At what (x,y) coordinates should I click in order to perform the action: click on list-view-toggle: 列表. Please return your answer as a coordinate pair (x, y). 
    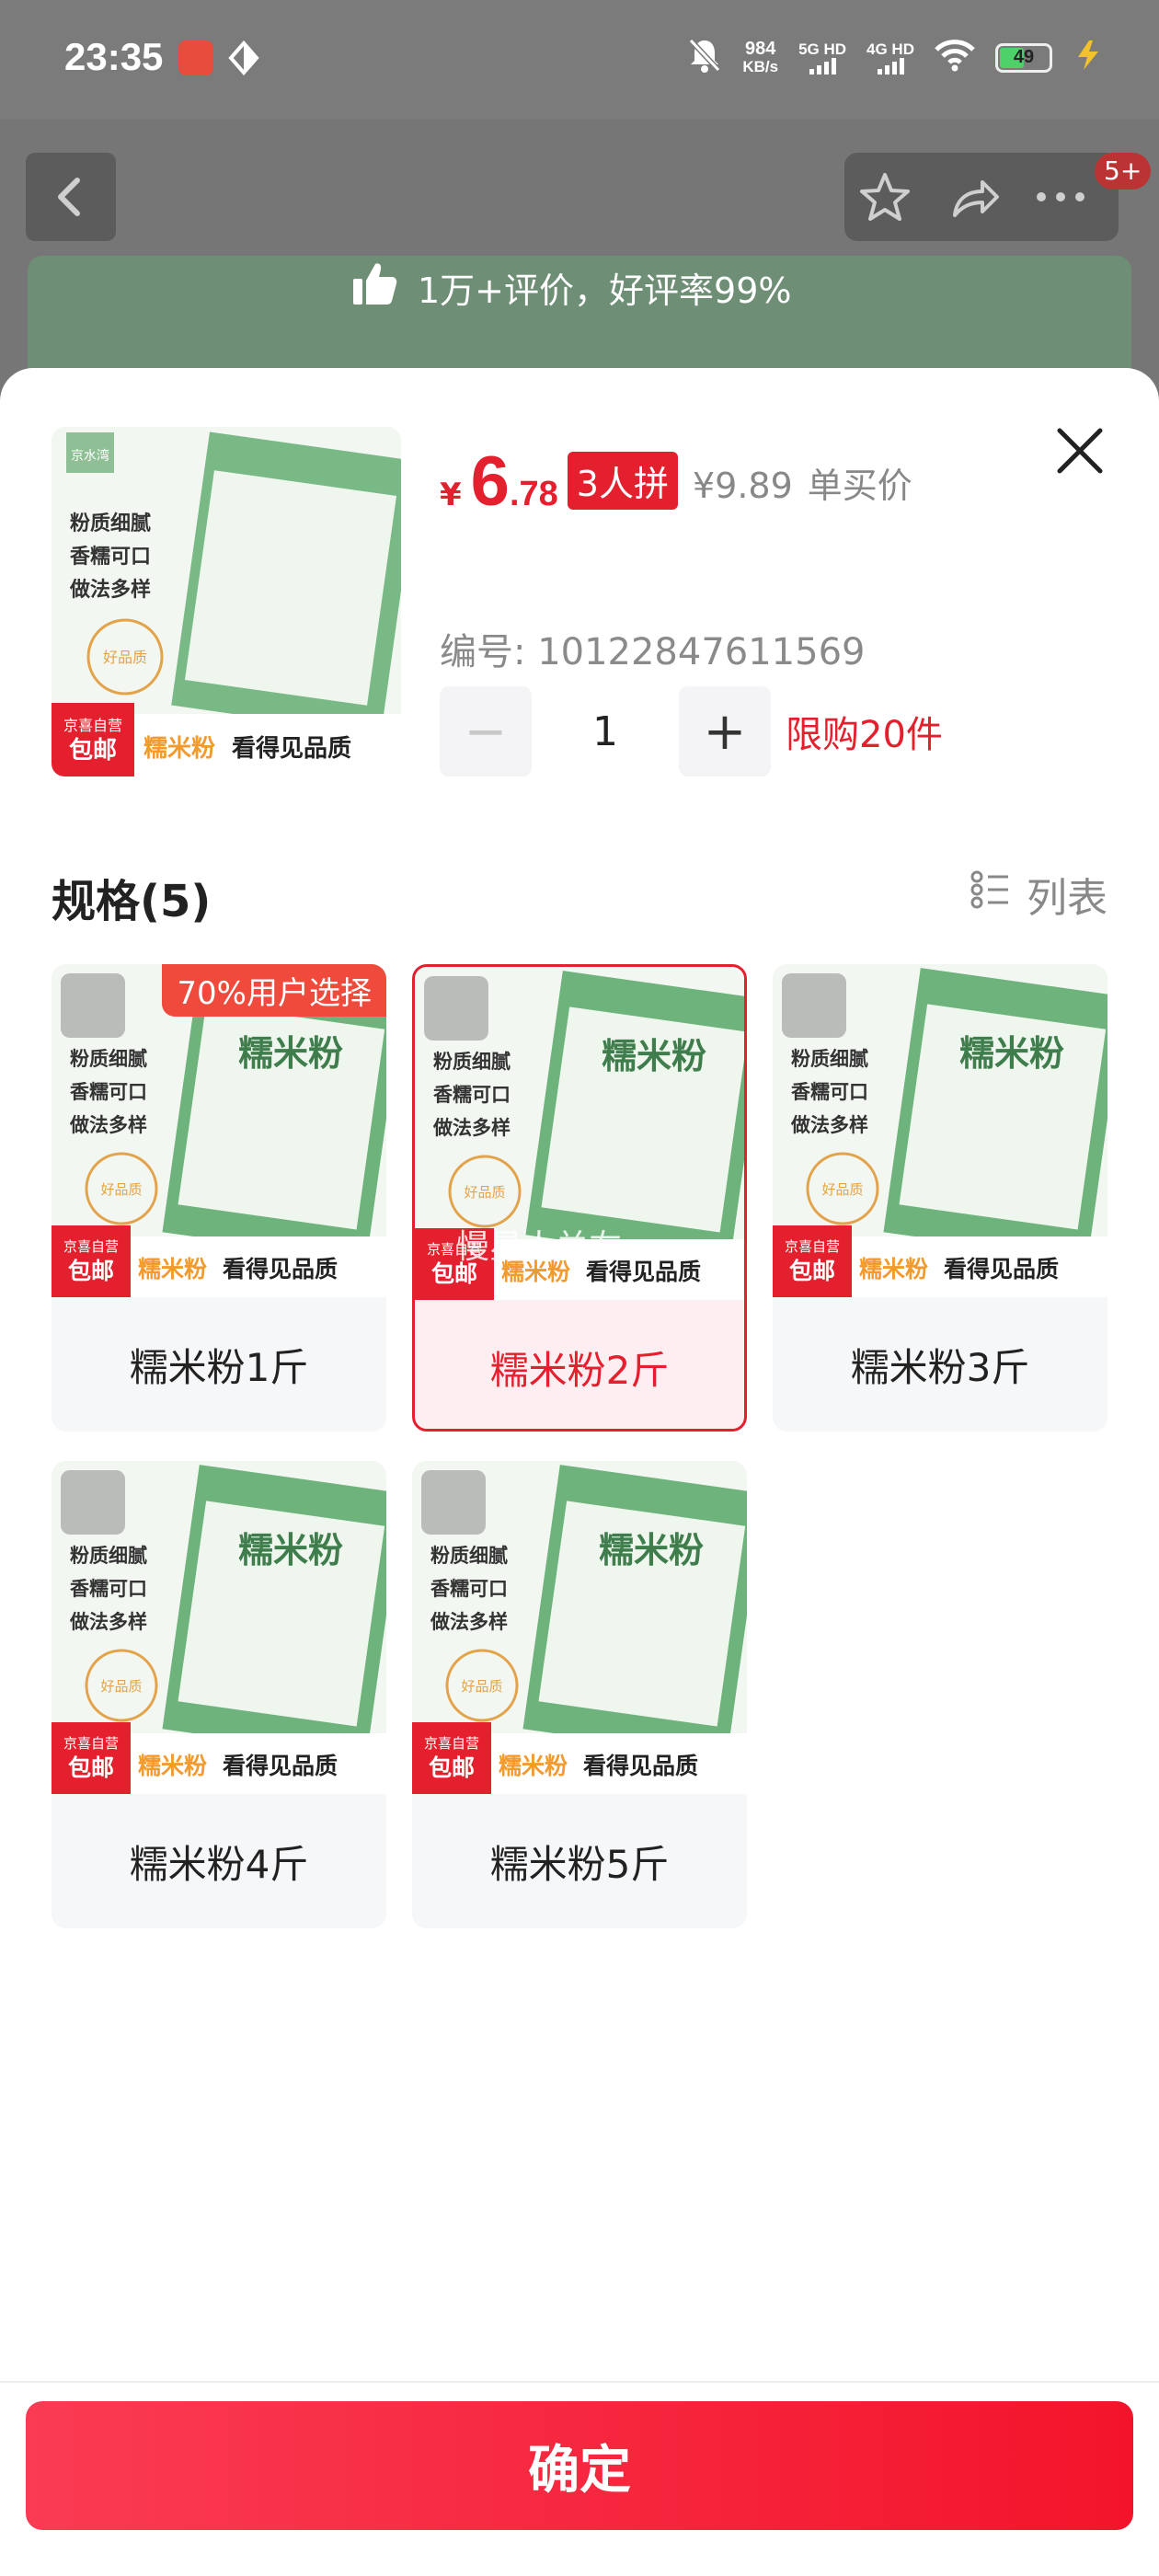
    Looking at the image, I should click on (1038, 894).